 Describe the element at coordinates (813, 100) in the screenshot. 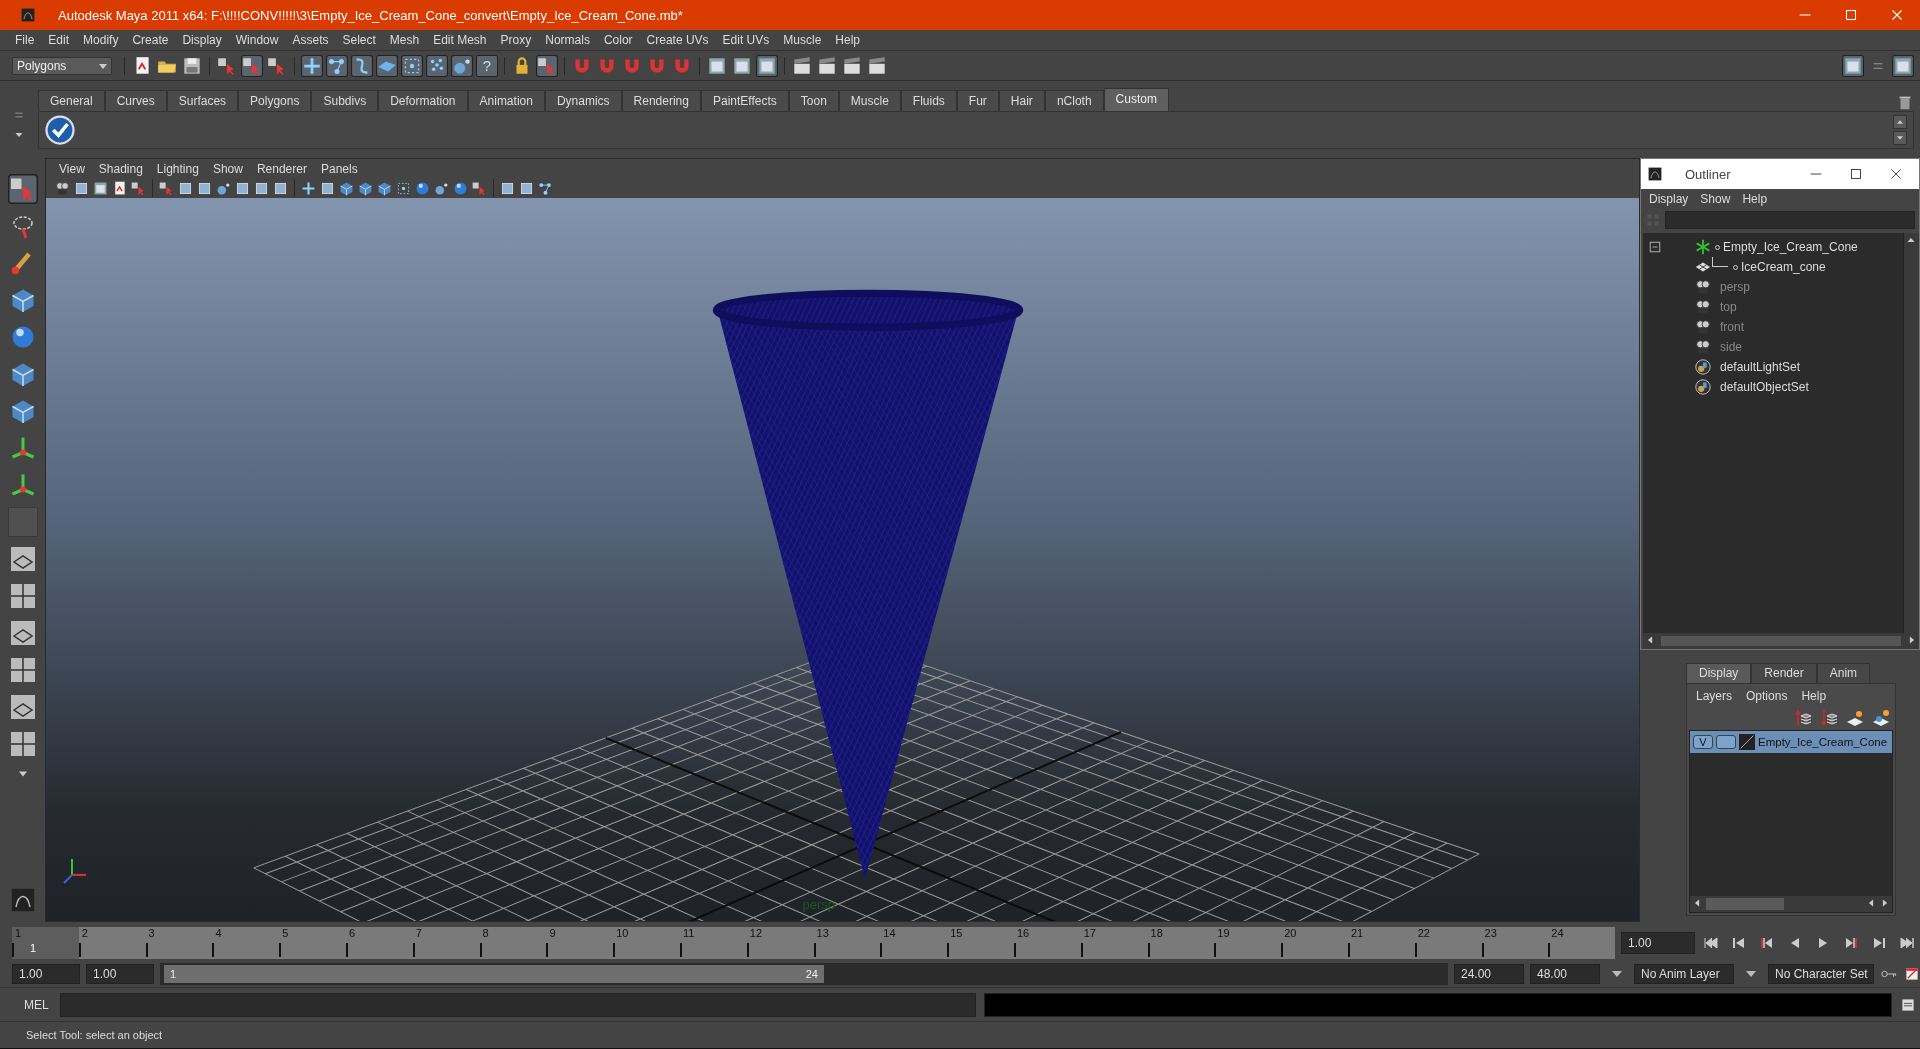

I see `shelf-tab: Toon` at that location.